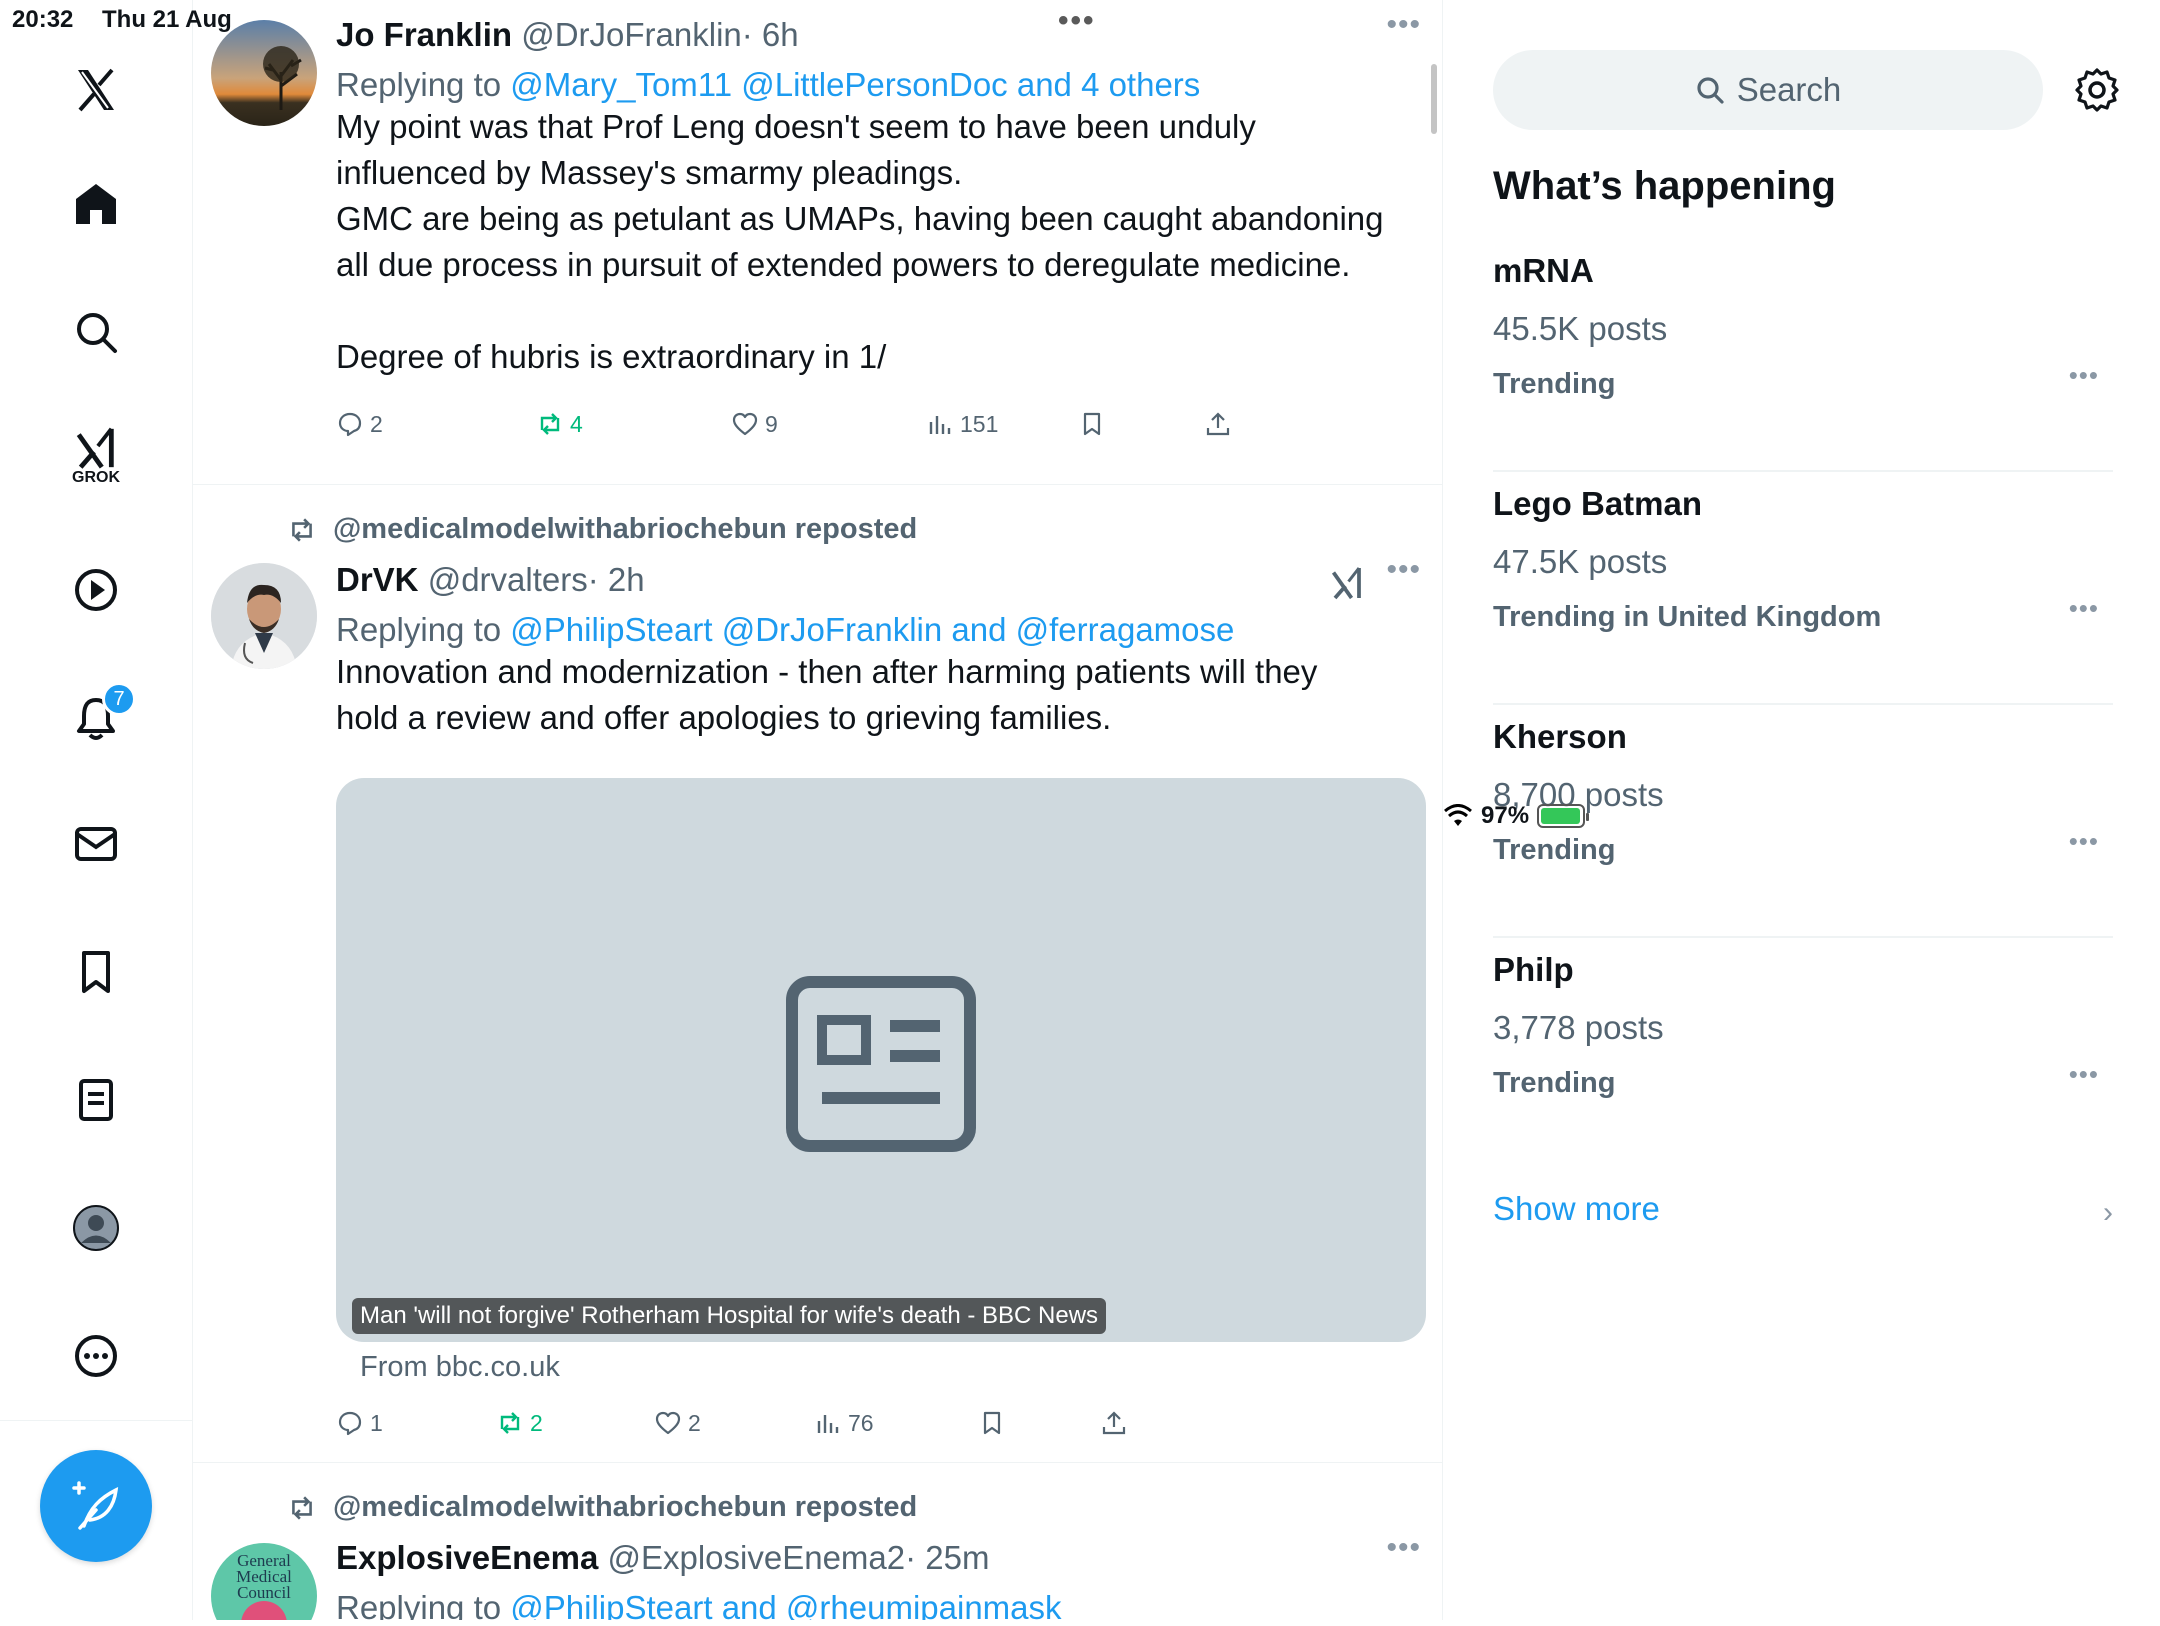 This screenshot has width=2160, height=1626. Describe the element at coordinates (611, 356) in the screenshot. I see `tweet-line: Degree of hubris is extraordinary in 1/` at that location.